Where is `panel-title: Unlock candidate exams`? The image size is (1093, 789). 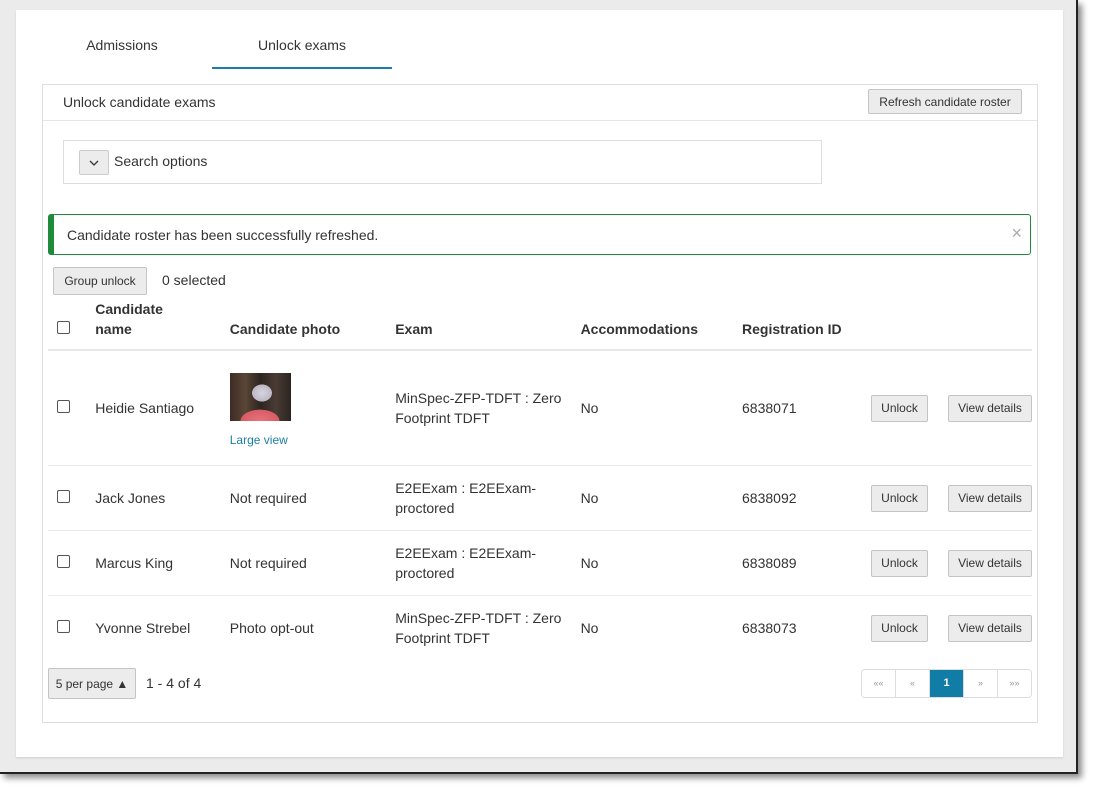
panel-title: Unlock candidate exams is located at coordinates (139, 102).